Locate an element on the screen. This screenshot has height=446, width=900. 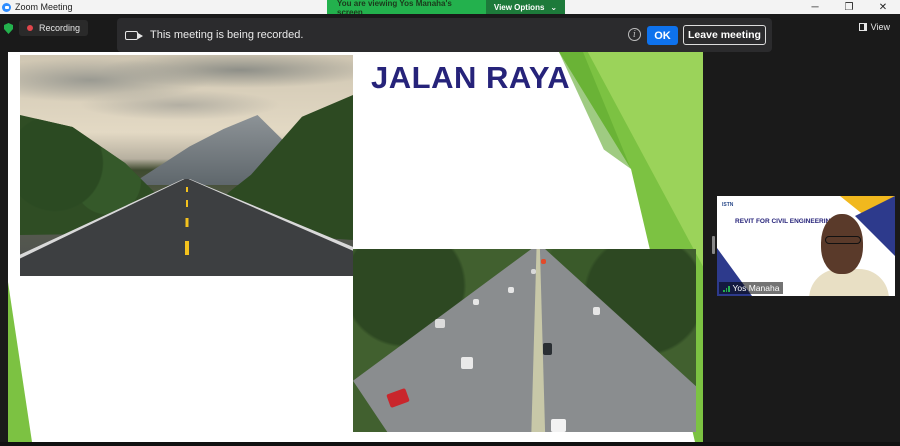
minimize-button: ─ is located at coordinates (815, 7).